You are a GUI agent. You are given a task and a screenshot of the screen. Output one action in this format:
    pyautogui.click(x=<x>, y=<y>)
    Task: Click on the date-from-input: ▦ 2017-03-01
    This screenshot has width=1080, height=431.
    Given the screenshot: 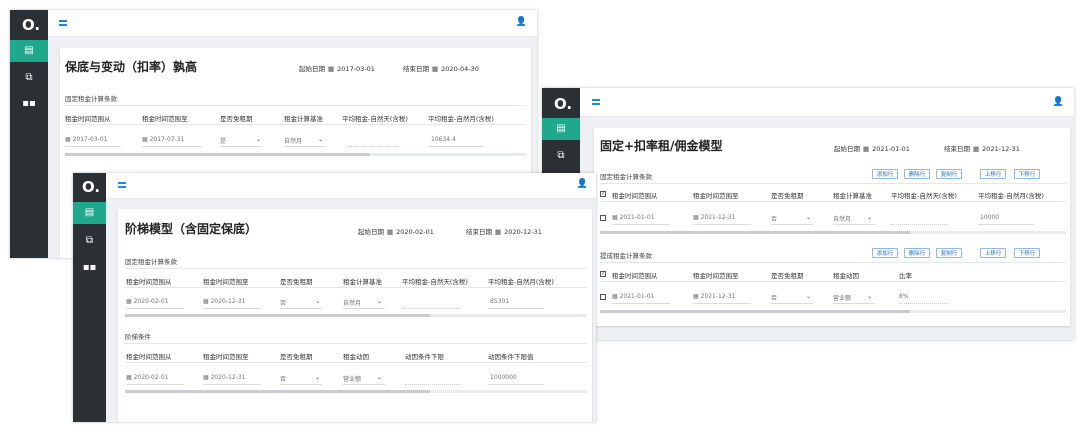 What is the action you would take?
    pyautogui.click(x=86, y=139)
    